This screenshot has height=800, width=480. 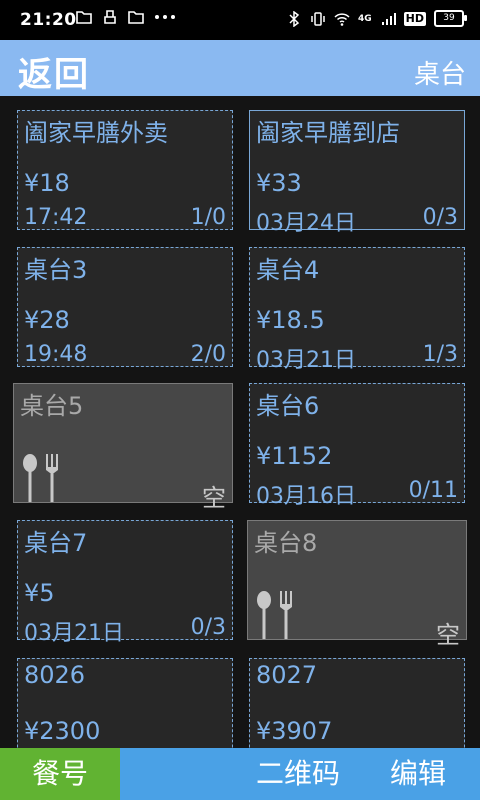 What do you see at coordinates (418, 774) in the screenshot?
I see `edit-button: 编辑` at bounding box center [418, 774].